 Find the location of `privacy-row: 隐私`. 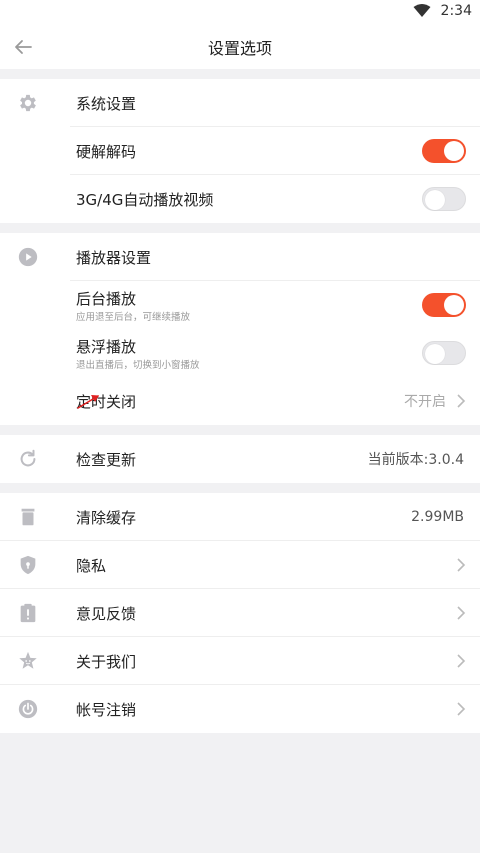

privacy-row: 隐私 is located at coordinates (240, 565).